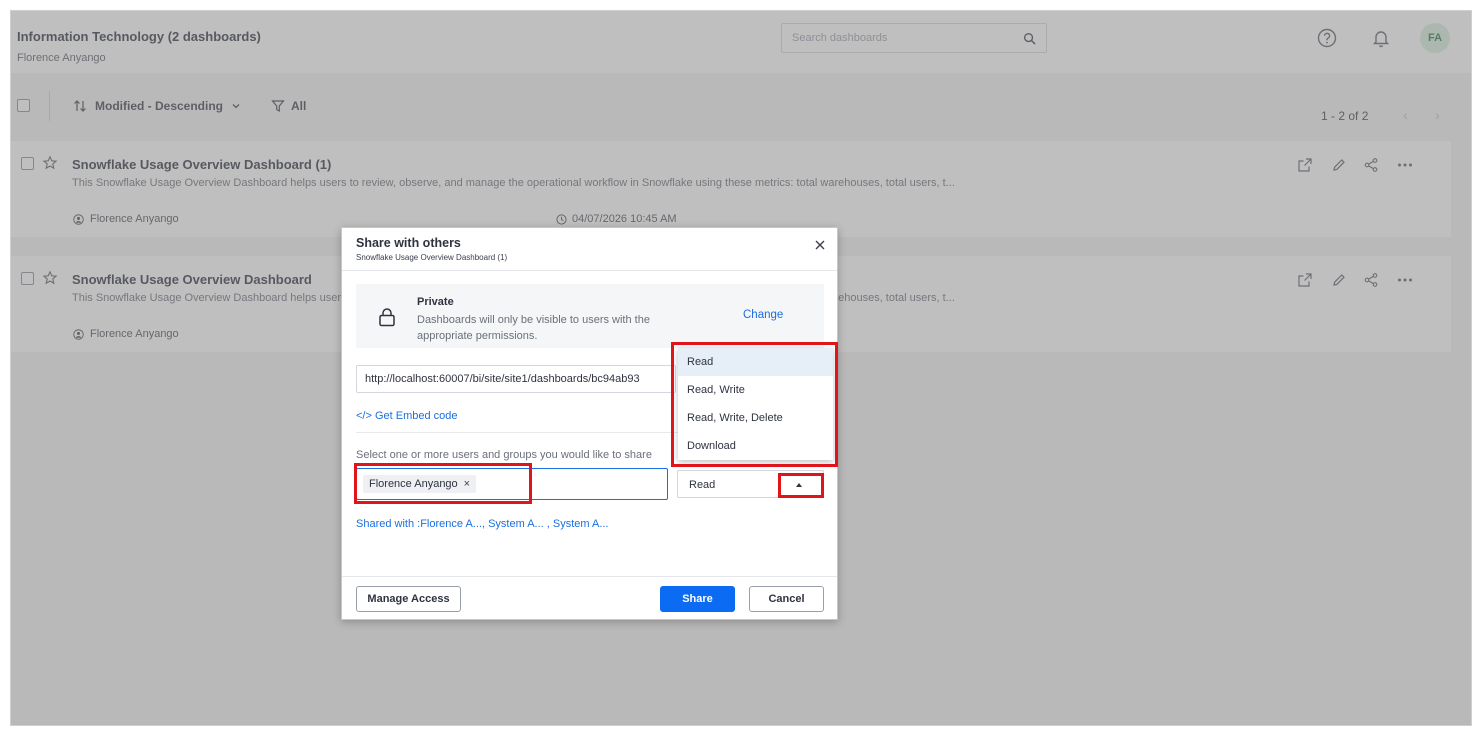 This screenshot has width=1484, height=740. What do you see at coordinates (432, 257) in the screenshot?
I see `dialog-subtitle: Snowflake Usage Overview Dashboard (1)` at bounding box center [432, 257].